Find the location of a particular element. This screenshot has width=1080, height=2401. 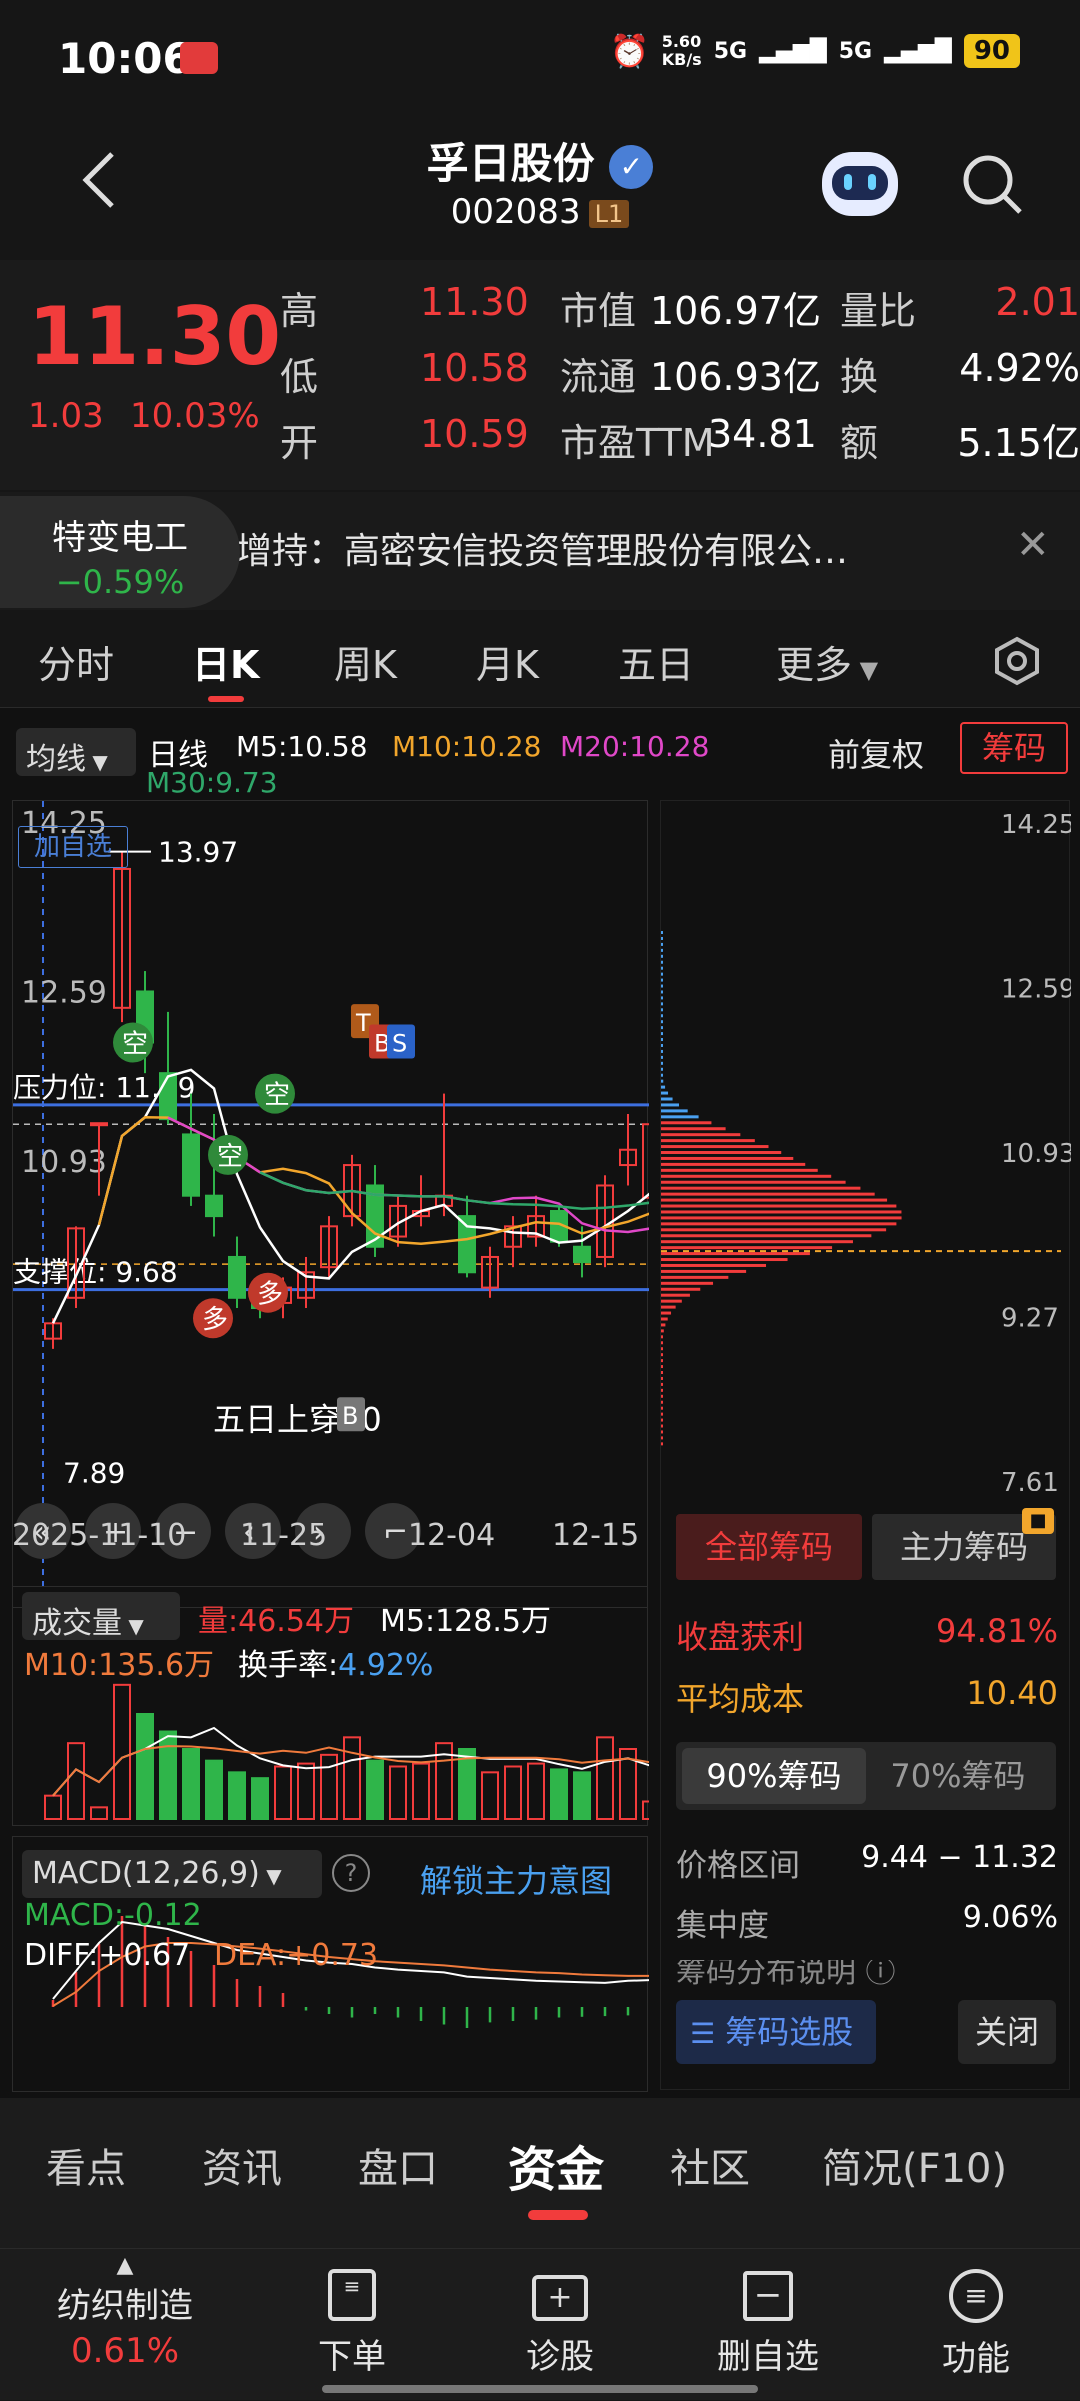

help-icon: ? is located at coordinates (351, 1873).